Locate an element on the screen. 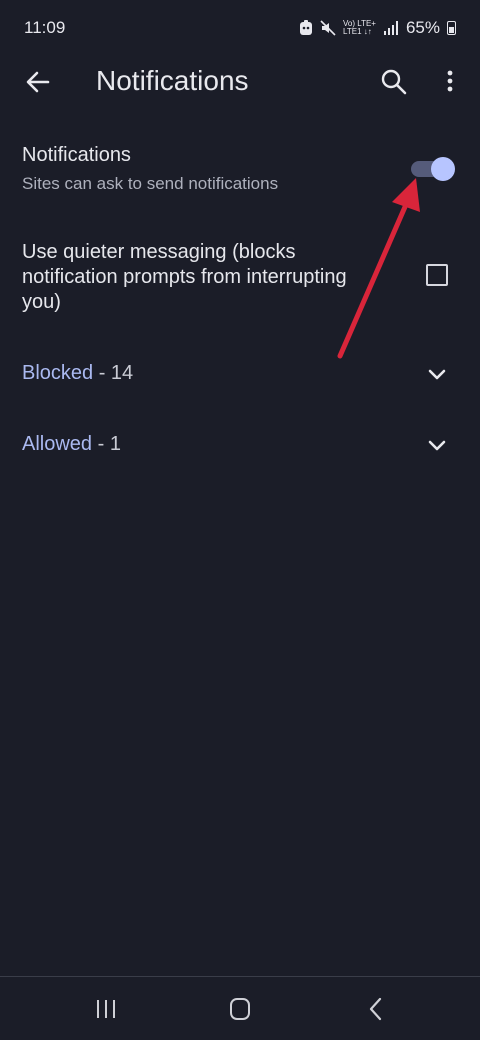  signal-icon is located at coordinates (390, 28).